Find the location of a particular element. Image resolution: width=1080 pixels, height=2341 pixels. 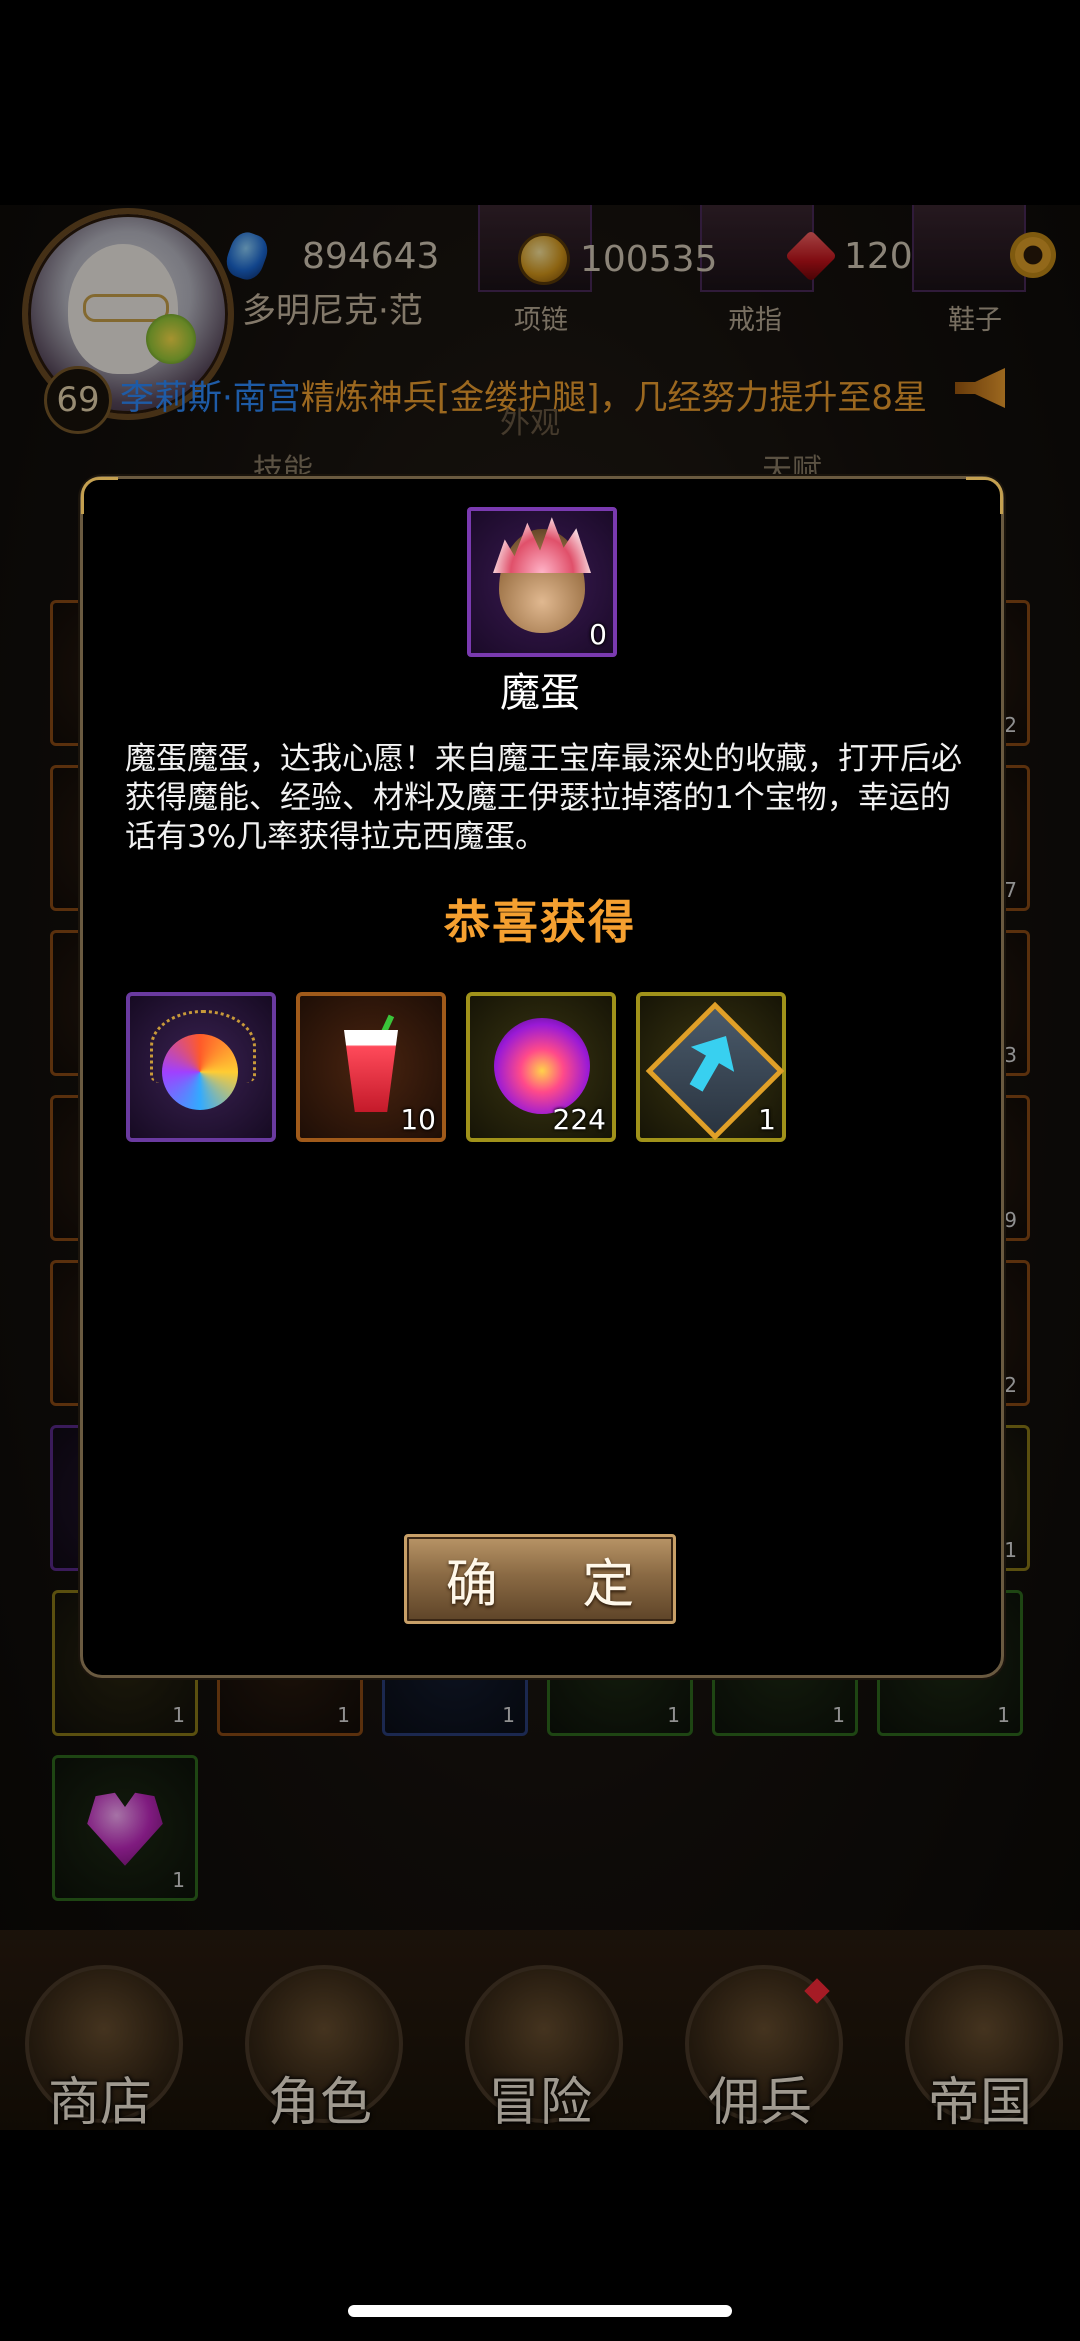

reward-quantity: 1 is located at coordinates (767, 1119).